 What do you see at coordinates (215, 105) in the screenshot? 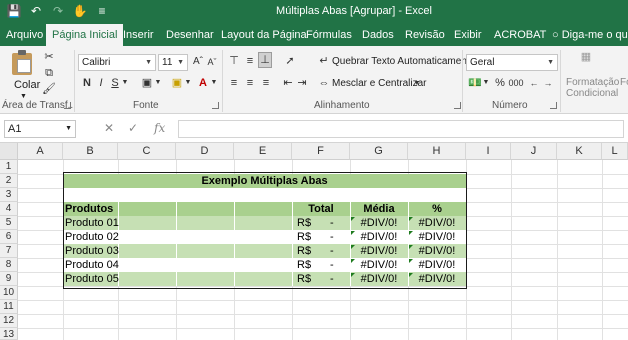
I see `font-launcher-icon` at bounding box center [215, 105].